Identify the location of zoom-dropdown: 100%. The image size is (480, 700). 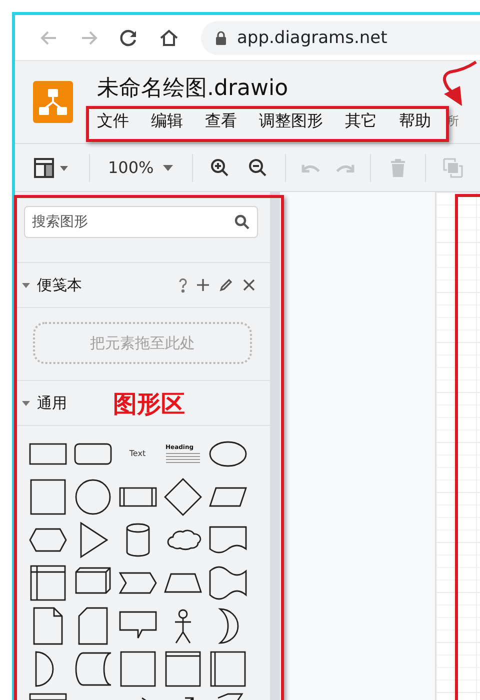
(141, 168).